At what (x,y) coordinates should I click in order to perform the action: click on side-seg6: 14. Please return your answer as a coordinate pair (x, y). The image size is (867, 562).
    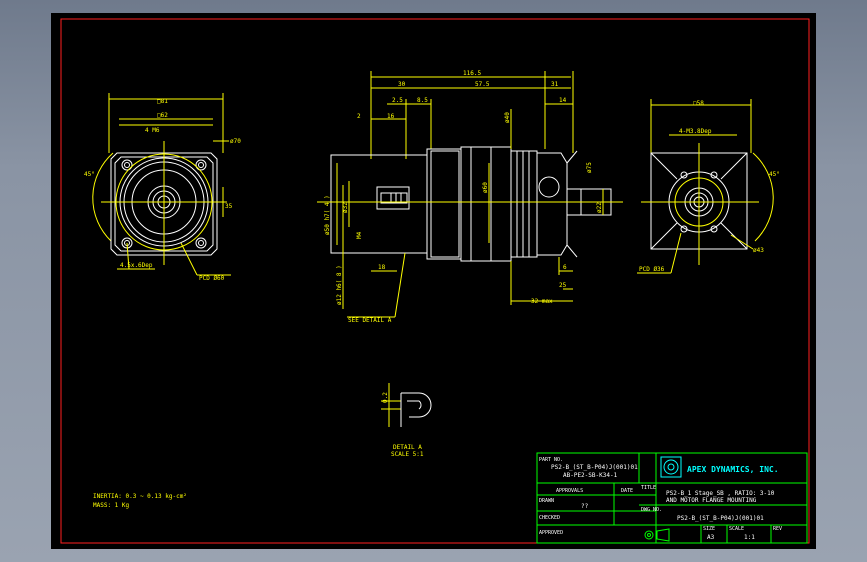
    Looking at the image, I should click on (563, 100).